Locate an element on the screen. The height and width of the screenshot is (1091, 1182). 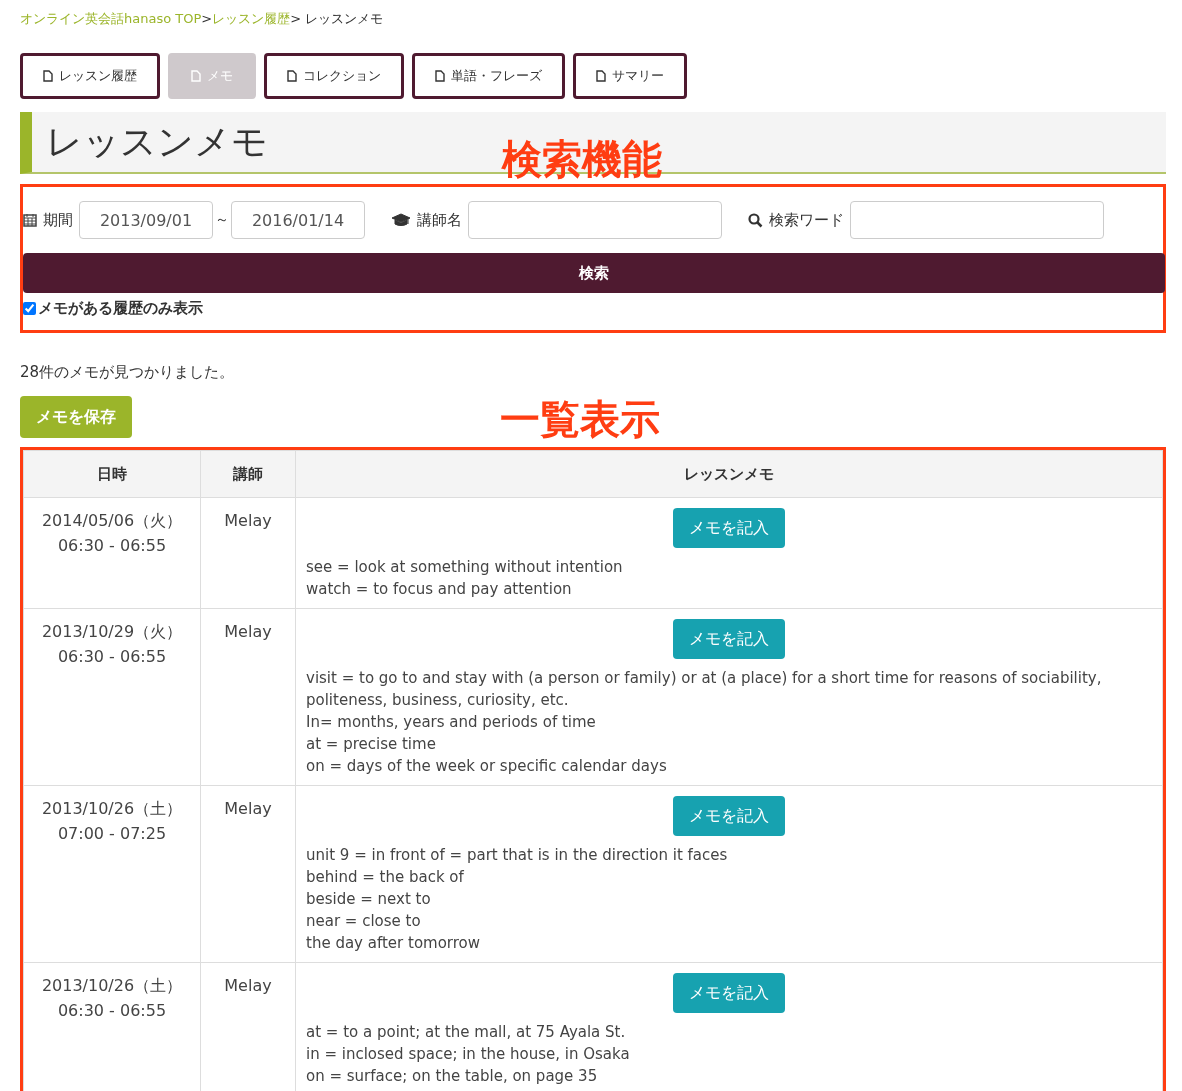
memo-line: unit 9 = in front of = part that is in the direction it faces is located at coordinates (517, 855).